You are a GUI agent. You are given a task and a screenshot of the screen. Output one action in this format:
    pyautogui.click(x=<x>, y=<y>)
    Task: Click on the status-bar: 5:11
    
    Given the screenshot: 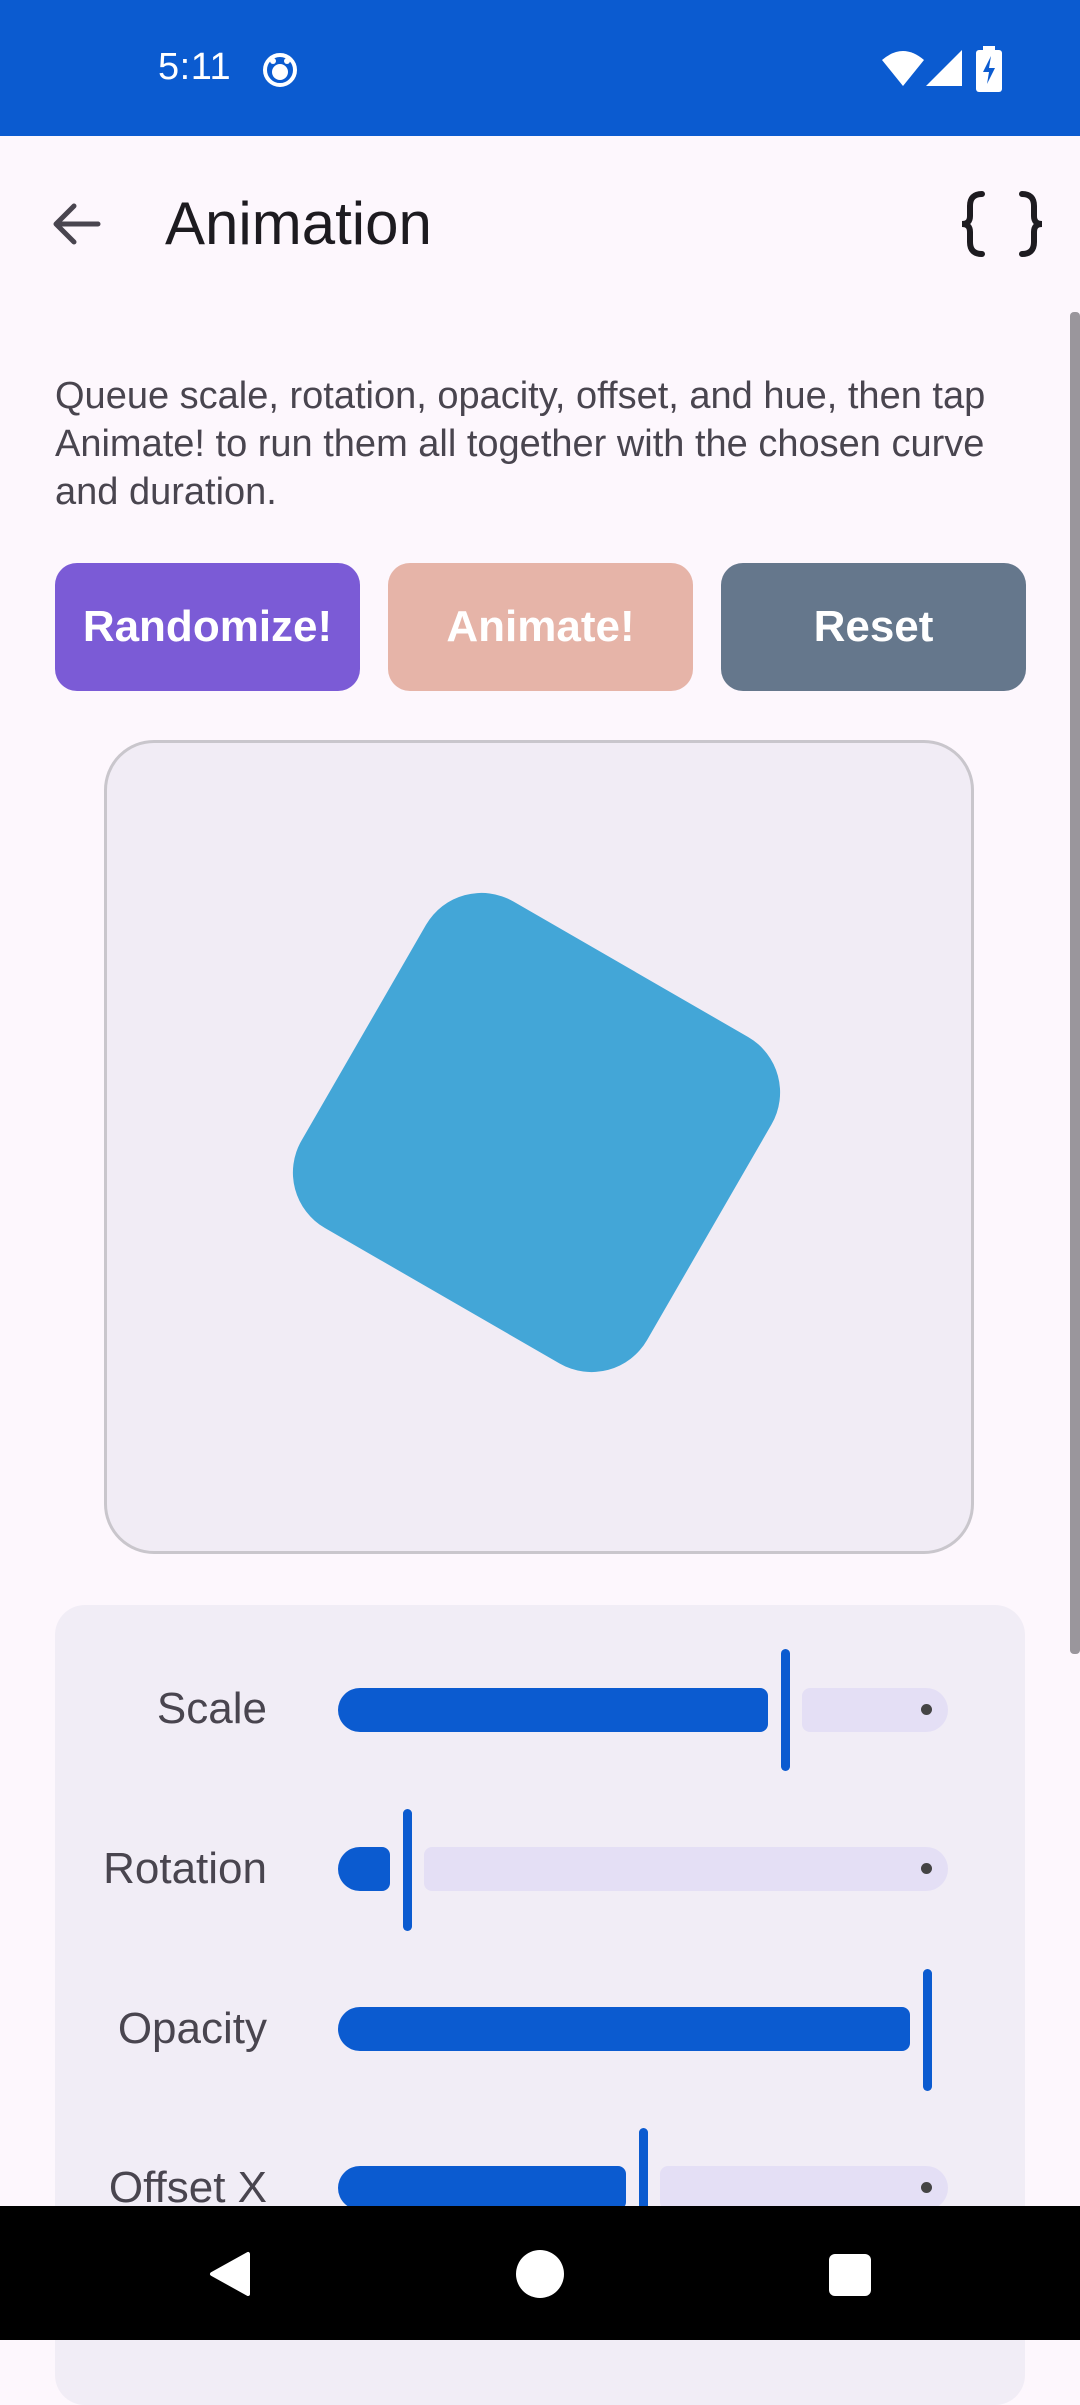 What is the action you would take?
    pyautogui.click(x=540, y=68)
    